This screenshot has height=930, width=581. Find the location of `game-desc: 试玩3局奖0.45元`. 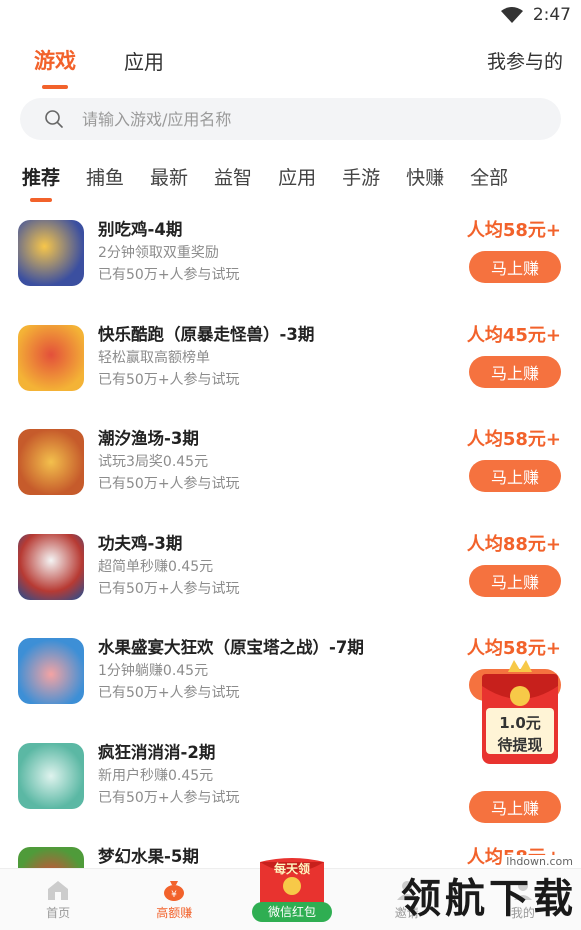

game-desc: 试玩3局奖0.45元 is located at coordinates (153, 462).